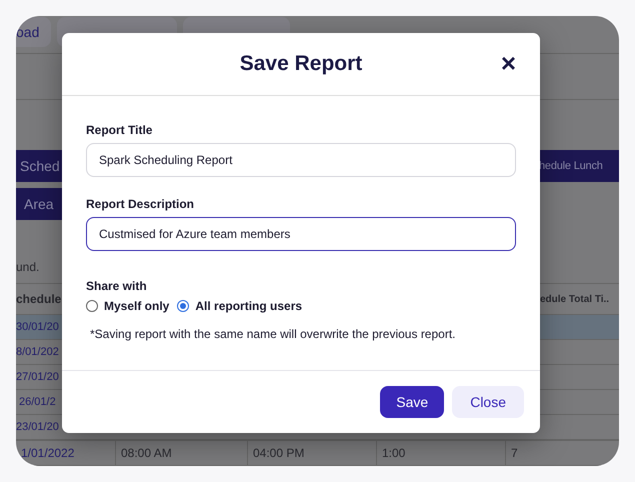  Describe the element at coordinates (39, 204) in the screenshot. I see `action-button: Area` at that location.